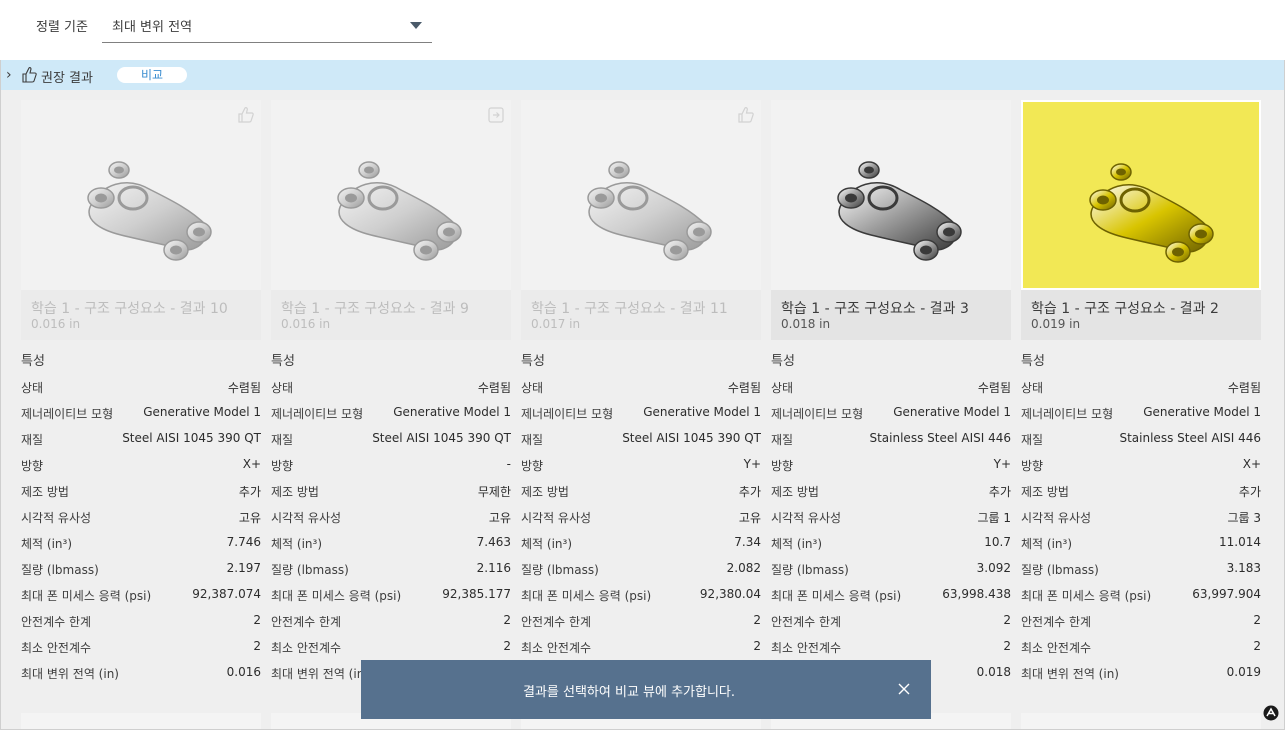  What do you see at coordinates (267, 26) in the screenshot?
I see `sort-dropdown: 최대 변위 전역` at bounding box center [267, 26].